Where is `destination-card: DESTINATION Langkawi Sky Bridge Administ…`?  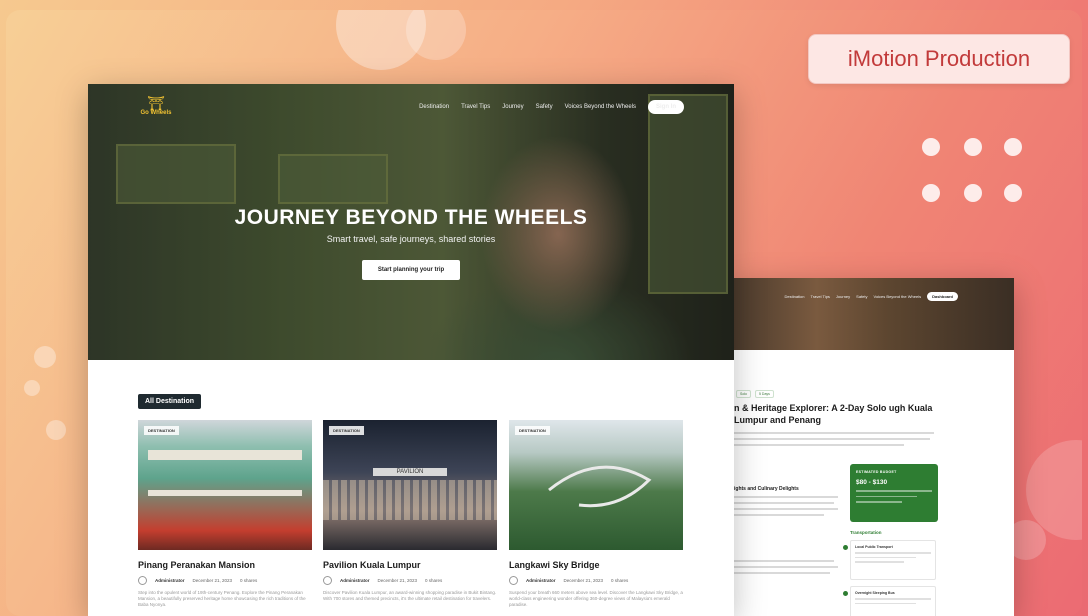
destination-card: DESTINATION Langkawi Sky Bridge Administ… is located at coordinates (596, 514).